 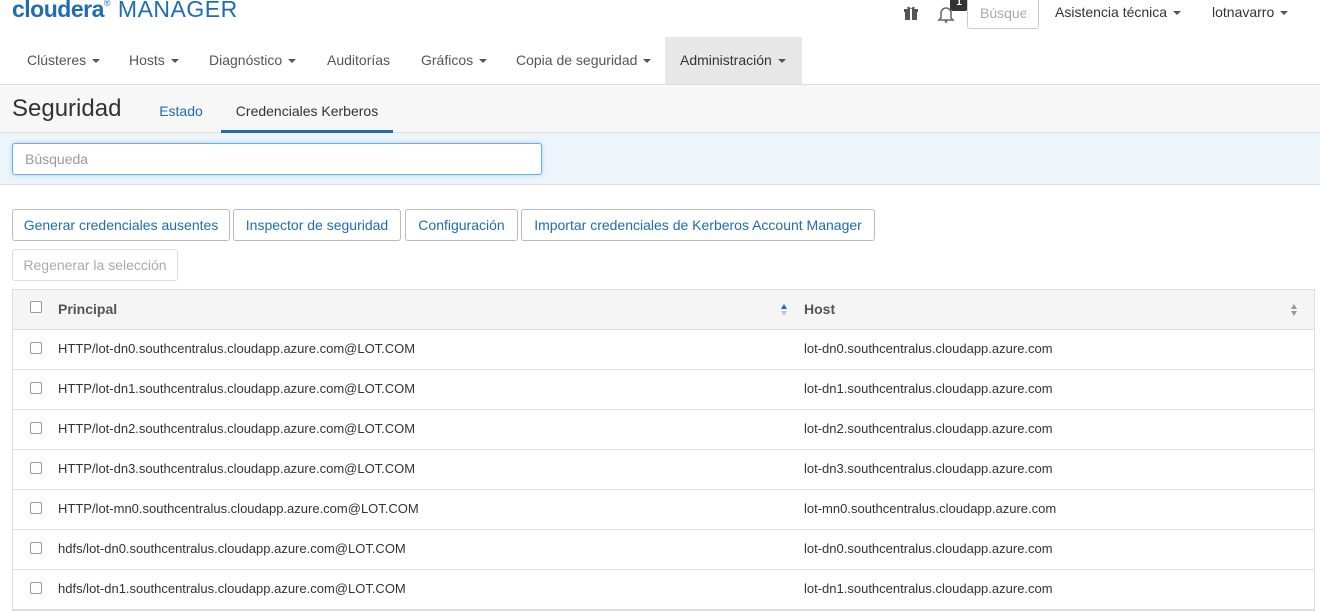 I want to click on credentials-search-input, so click(x=277, y=159).